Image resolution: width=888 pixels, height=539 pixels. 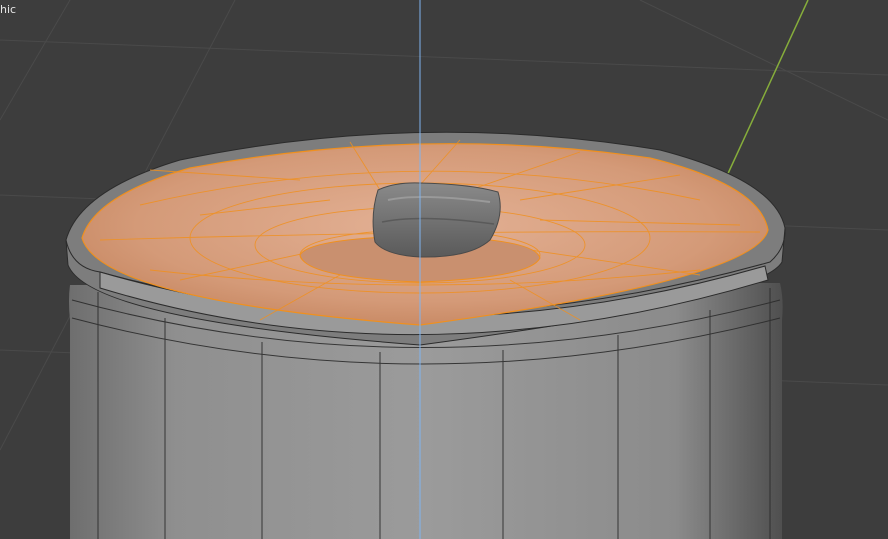 What do you see at coordinates (766, 90) in the screenshot?
I see `y-axis-line` at bounding box center [766, 90].